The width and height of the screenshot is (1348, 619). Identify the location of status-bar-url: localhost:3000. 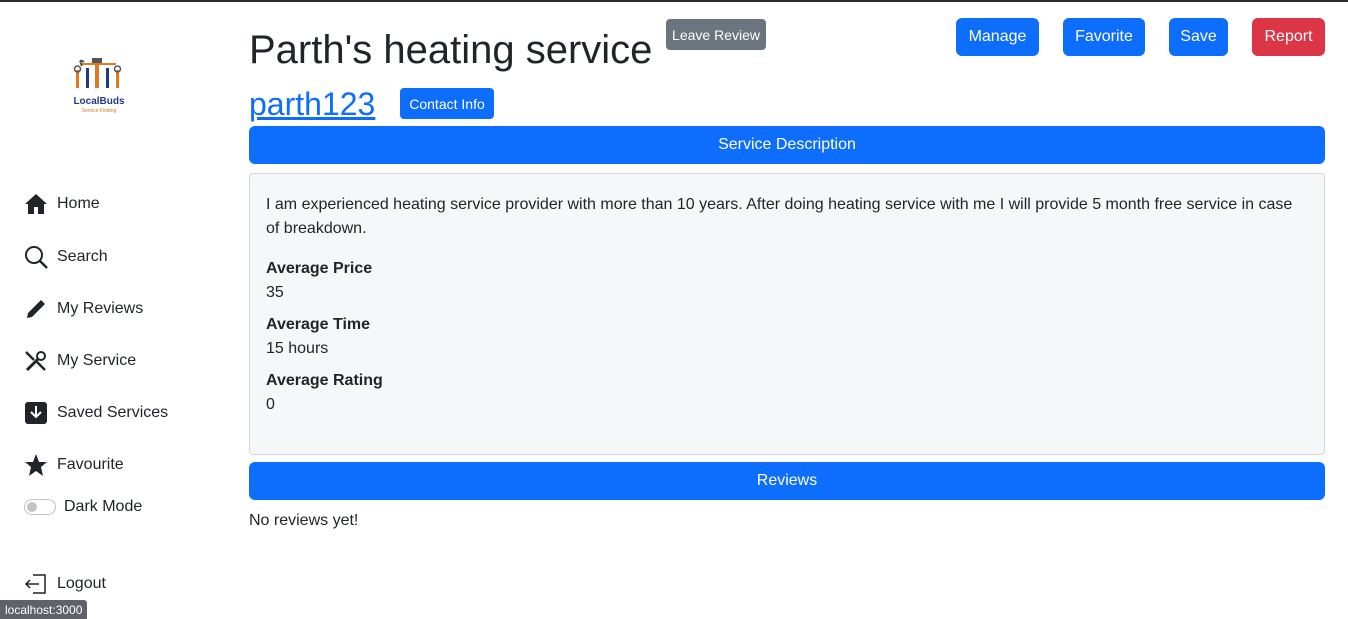
(44, 609).